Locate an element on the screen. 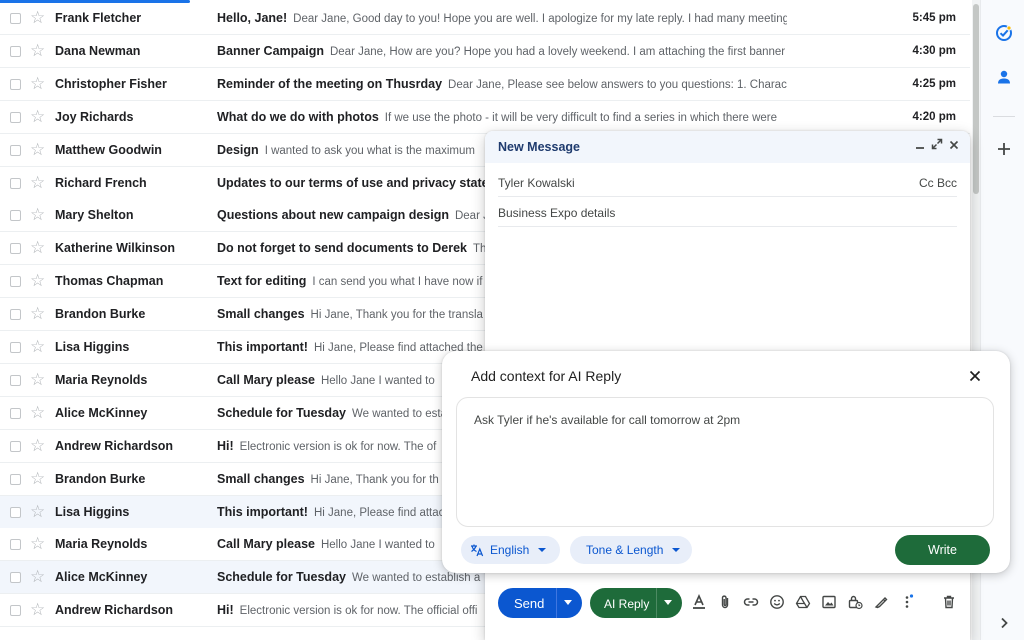 The height and width of the screenshot is (640, 1024). language-select: English is located at coordinates (510, 550).